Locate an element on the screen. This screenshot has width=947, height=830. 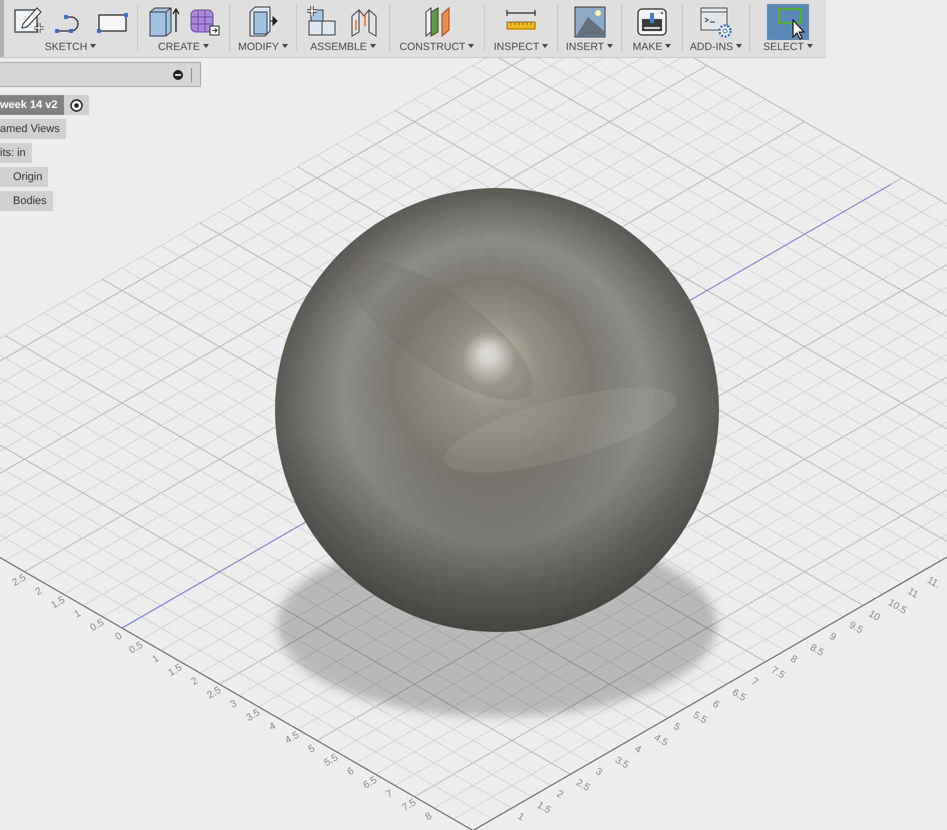
axis-label: 9 is located at coordinates (833, 637).